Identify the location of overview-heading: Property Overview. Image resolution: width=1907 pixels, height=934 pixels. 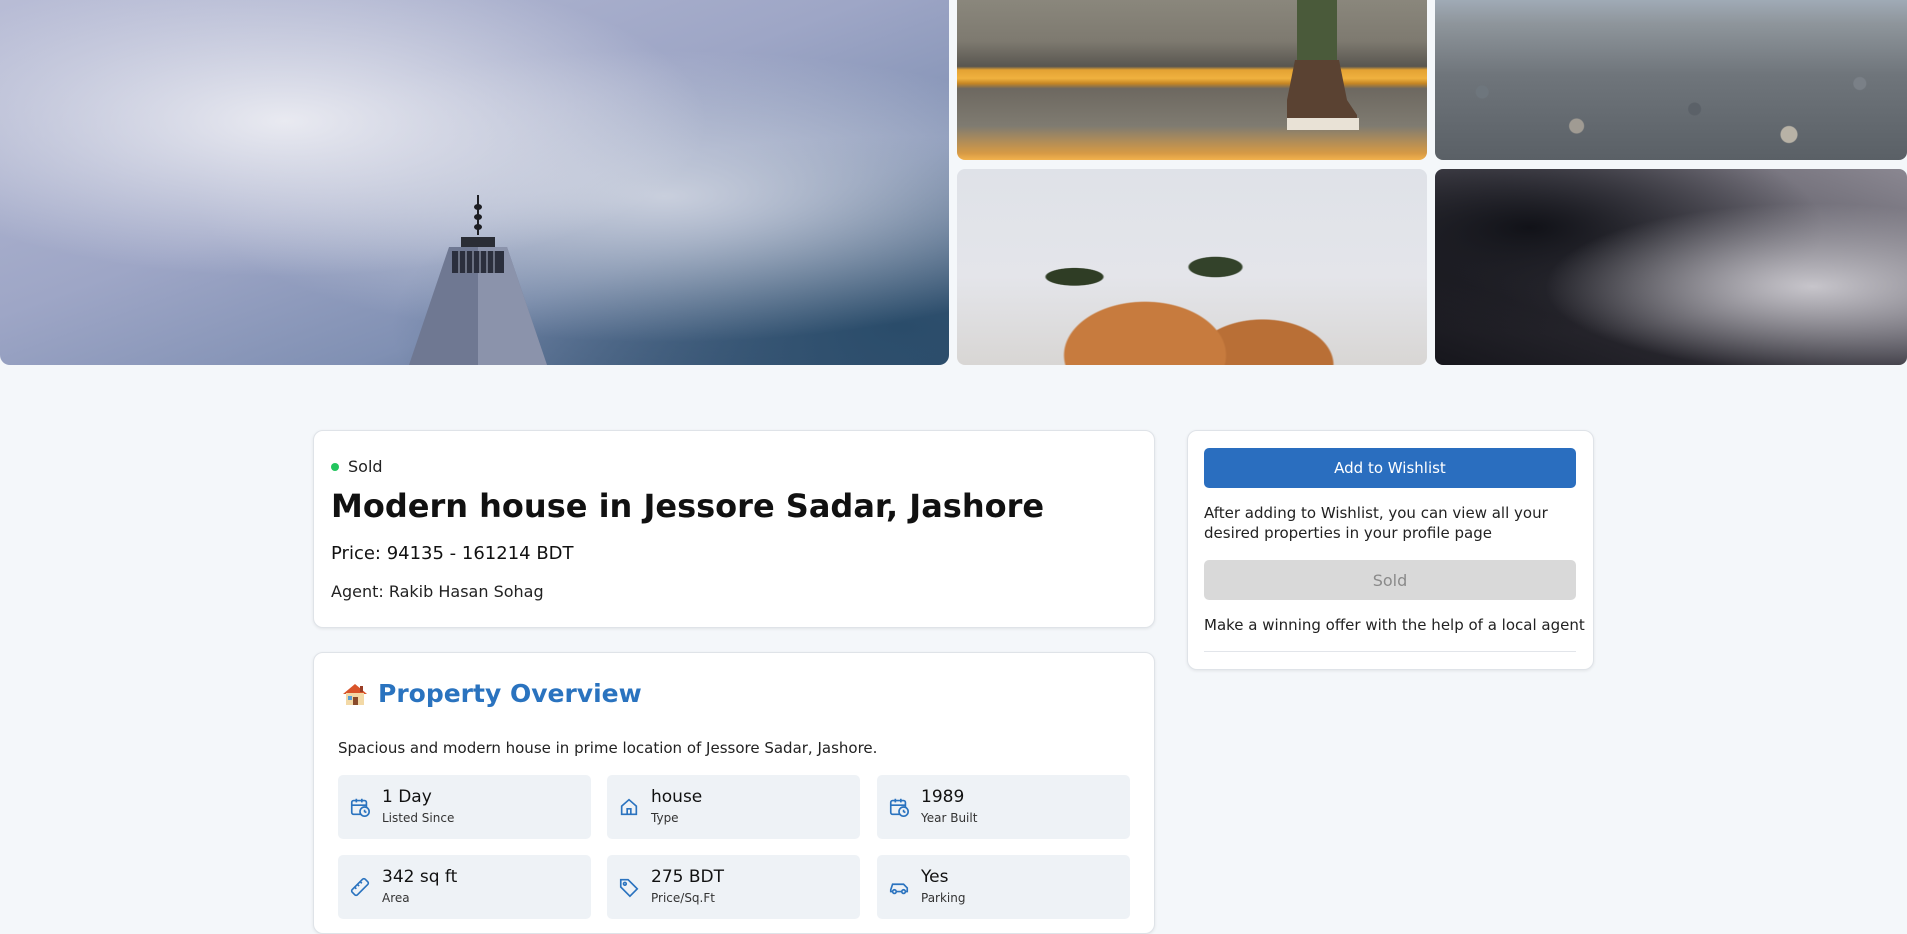
(510, 693).